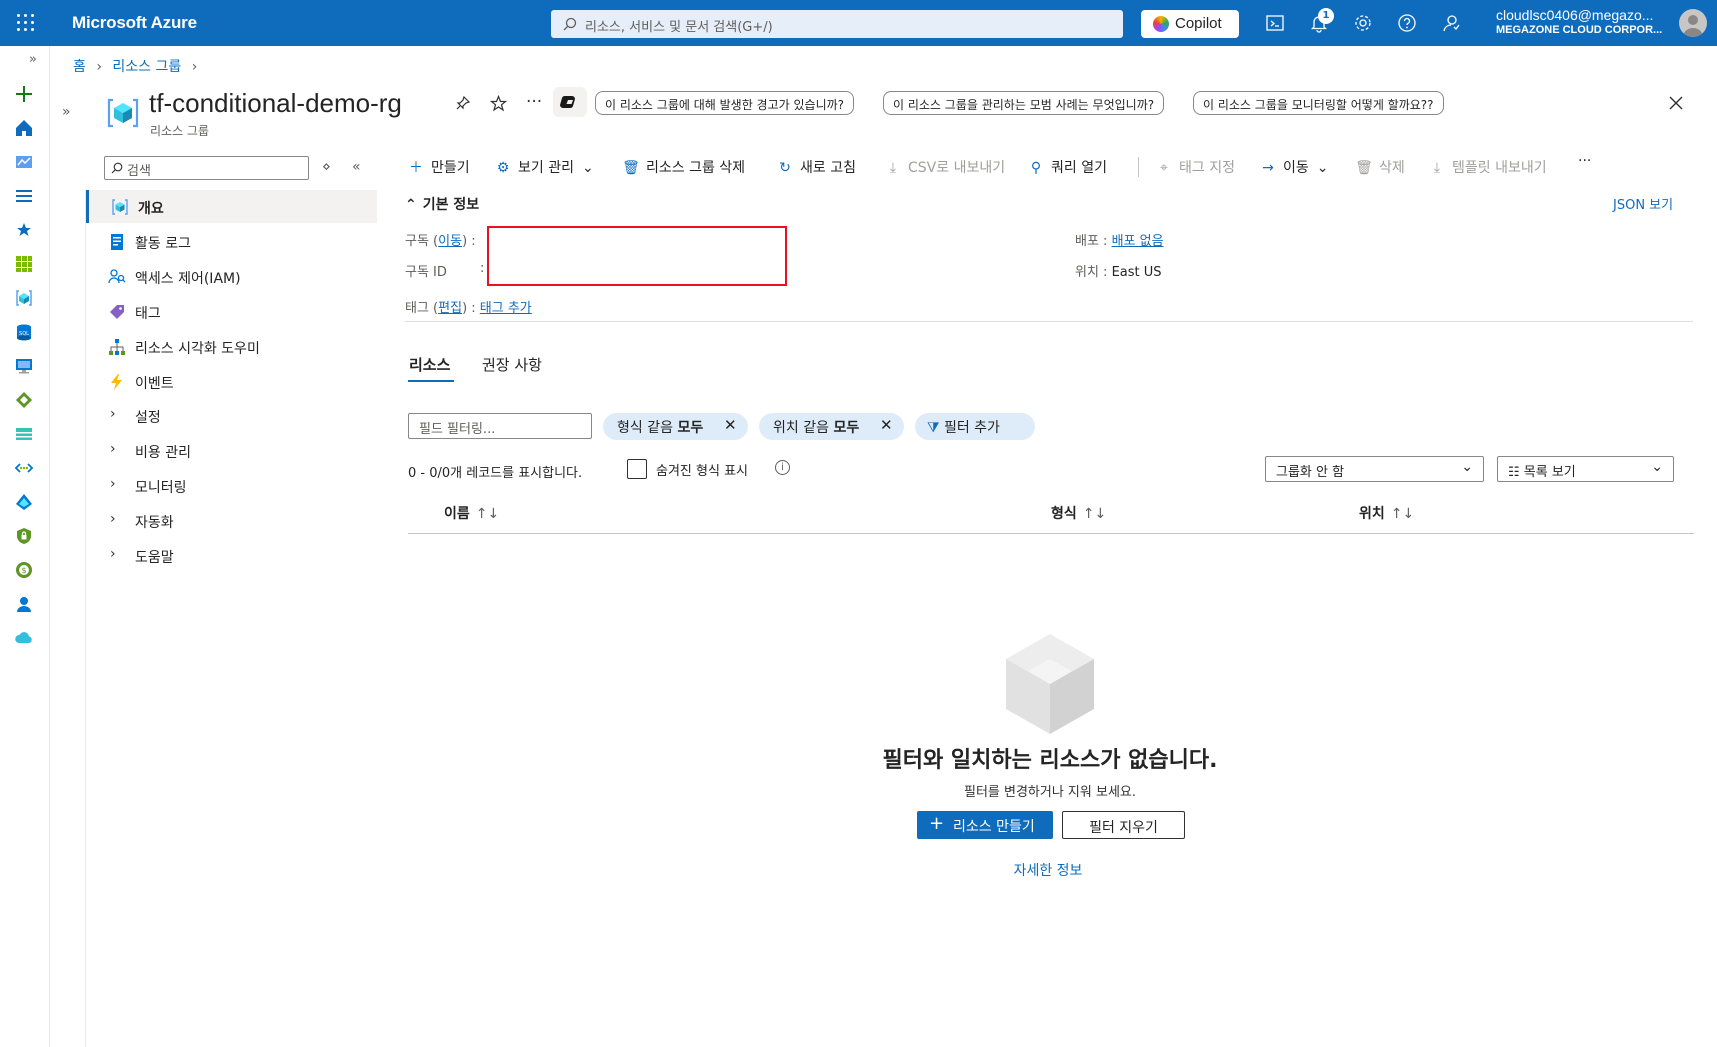  Describe the element at coordinates (1693, 23) in the screenshot. I see `avatar` at that location.